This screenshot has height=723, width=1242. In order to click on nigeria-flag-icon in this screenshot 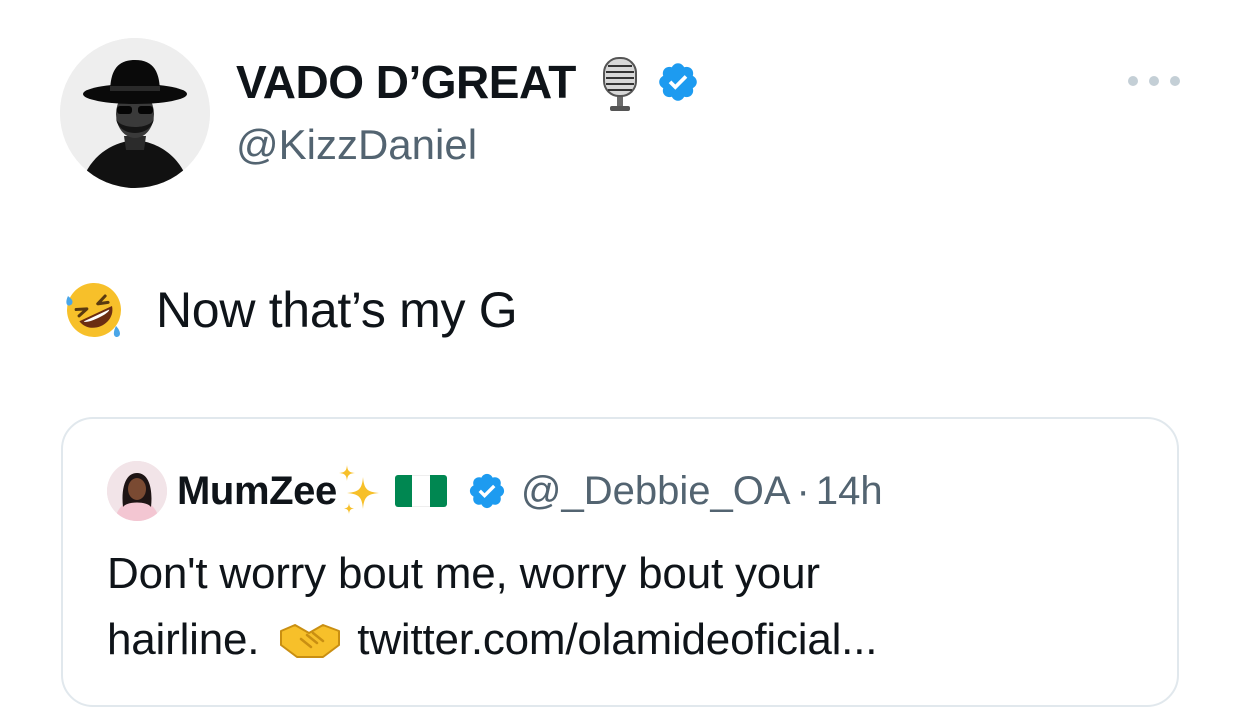, I will do `click(420, 491)`.